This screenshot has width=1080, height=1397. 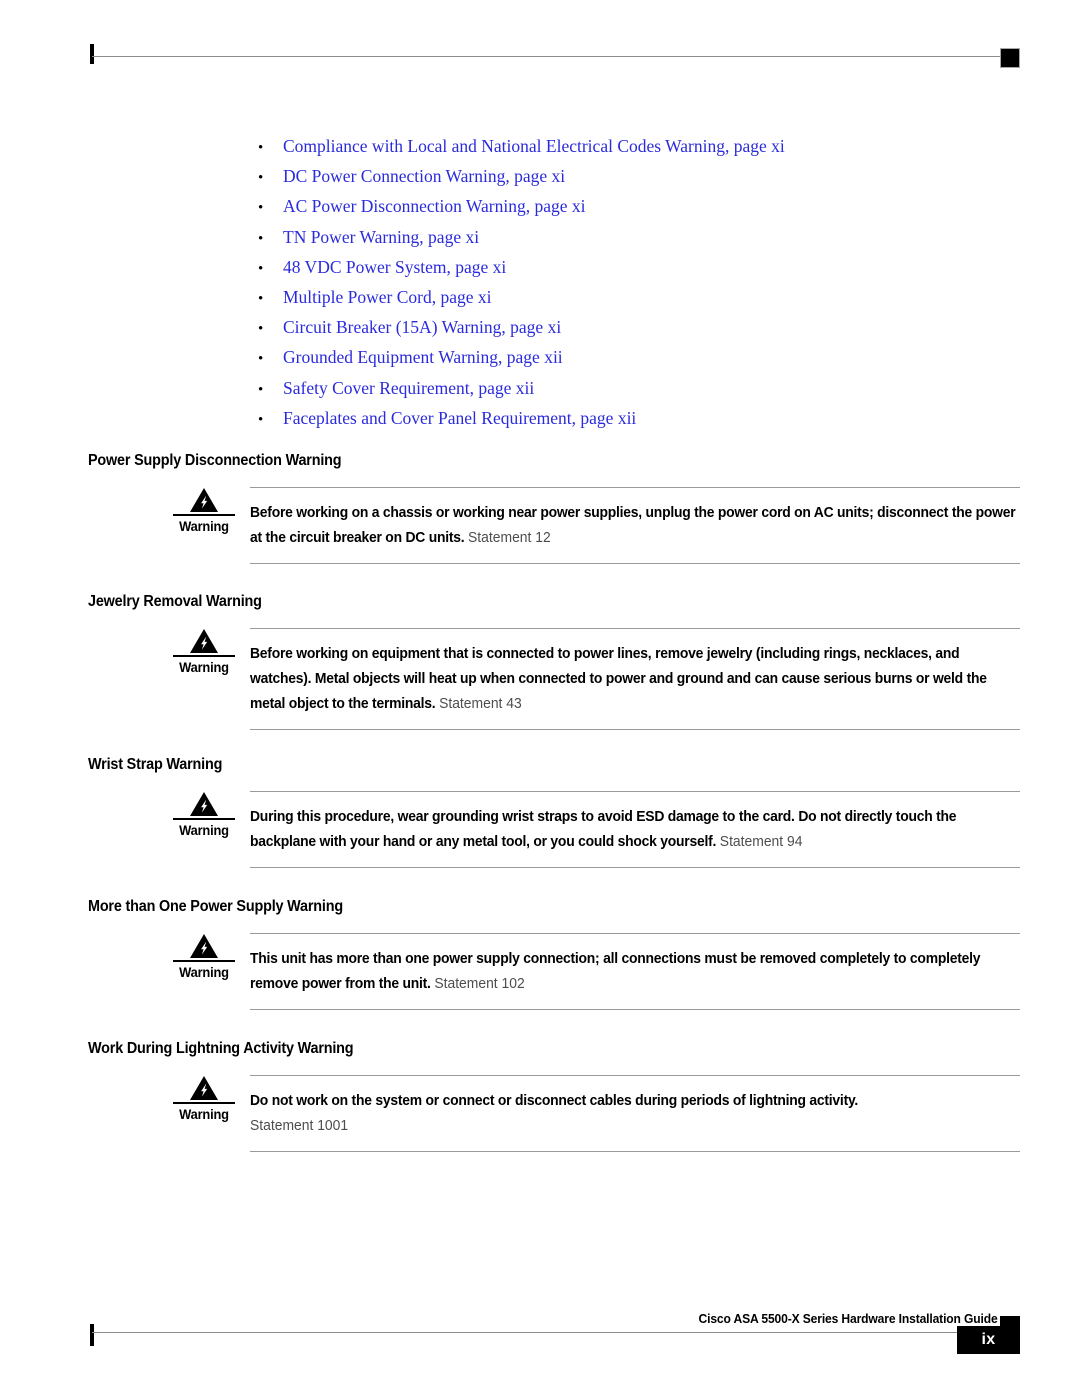 What do you see at coordinates (509, 537) in the screenshot?
I see `statement-reference: Statement 12` at bounding box center [509, 537].